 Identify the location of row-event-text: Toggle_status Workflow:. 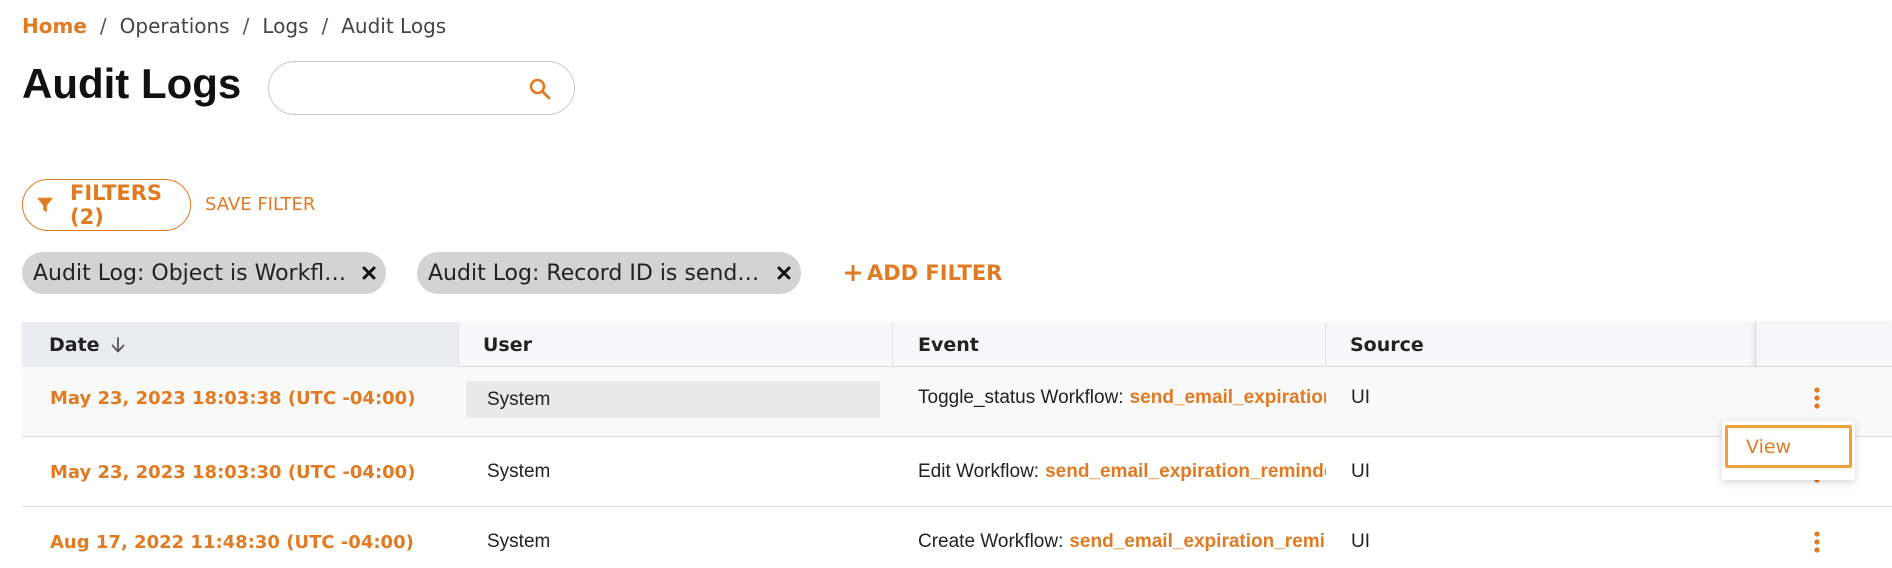
(1021, 397).